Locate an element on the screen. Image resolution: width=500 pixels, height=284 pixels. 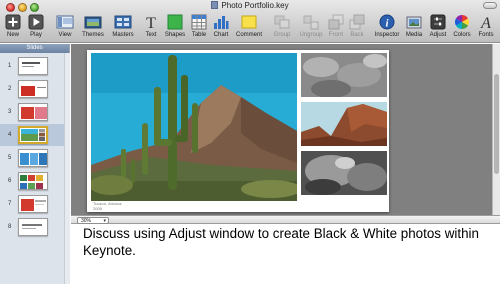
toolbar-front-label: Front is located at coordinates (335, 35).